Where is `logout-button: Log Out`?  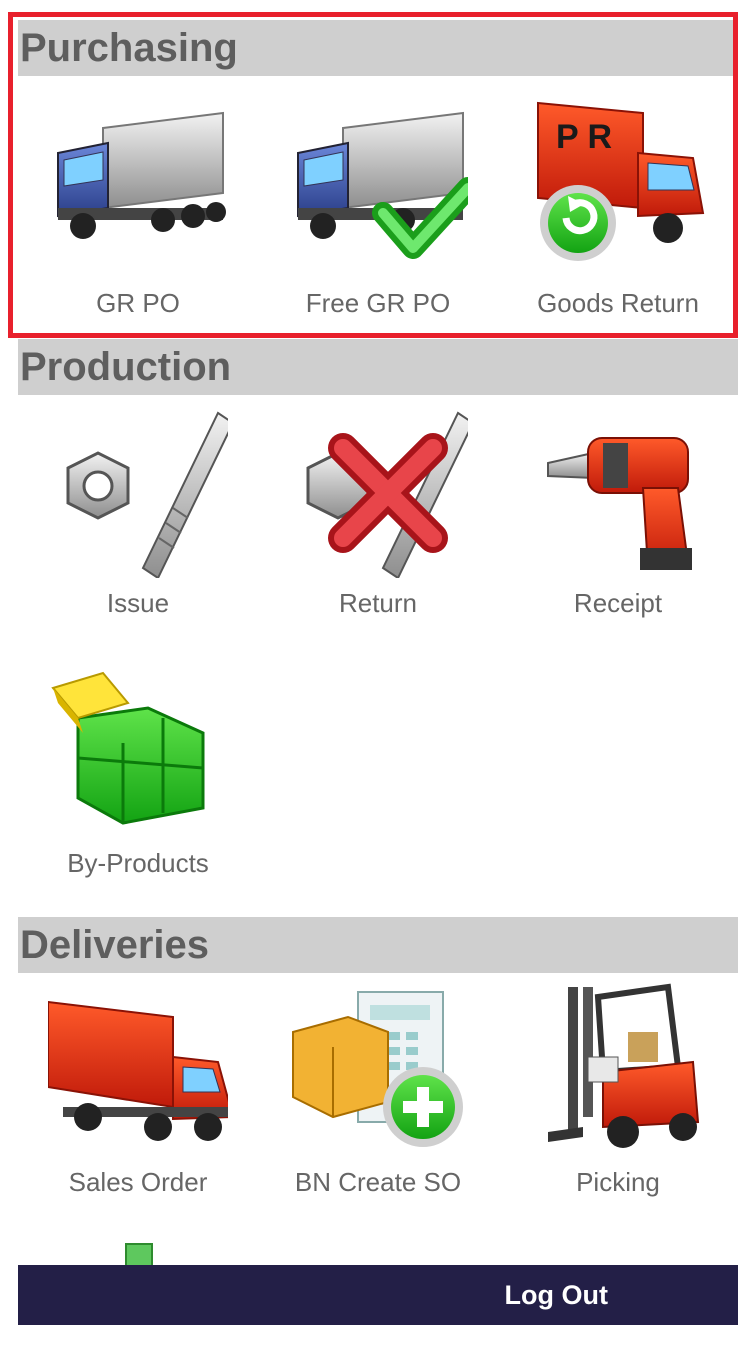 logout-button: Log Out is located at coordinates (378, 1295).